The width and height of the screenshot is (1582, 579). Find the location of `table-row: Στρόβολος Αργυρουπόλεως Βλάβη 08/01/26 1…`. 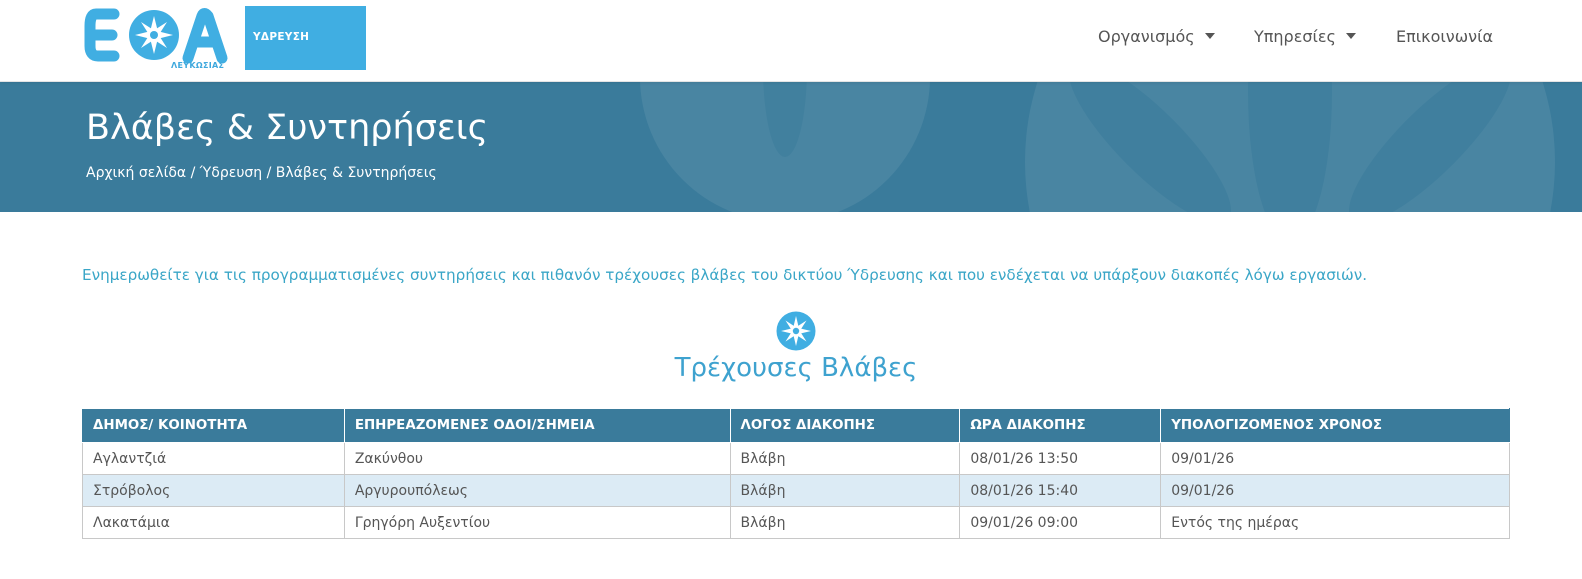

table-row: Στρόβολος Αργυρουπόλεως Βλάβη 08/01/26 1… is located at coordinates (796, 490).